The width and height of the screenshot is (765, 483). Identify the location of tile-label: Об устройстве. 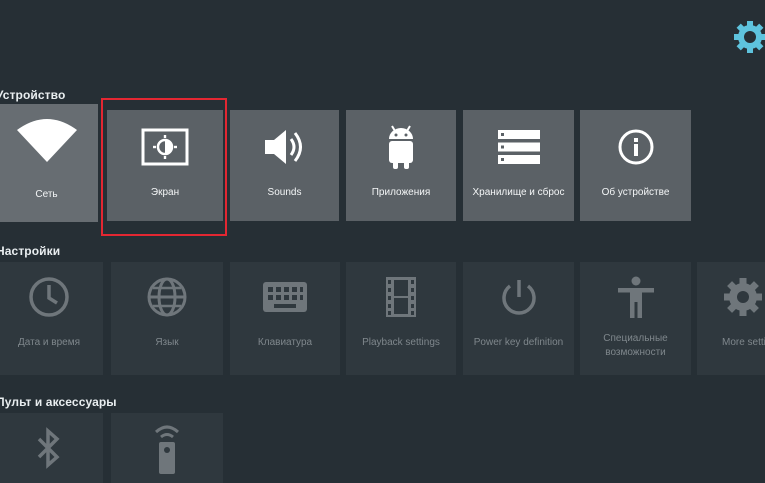
(635, 192).